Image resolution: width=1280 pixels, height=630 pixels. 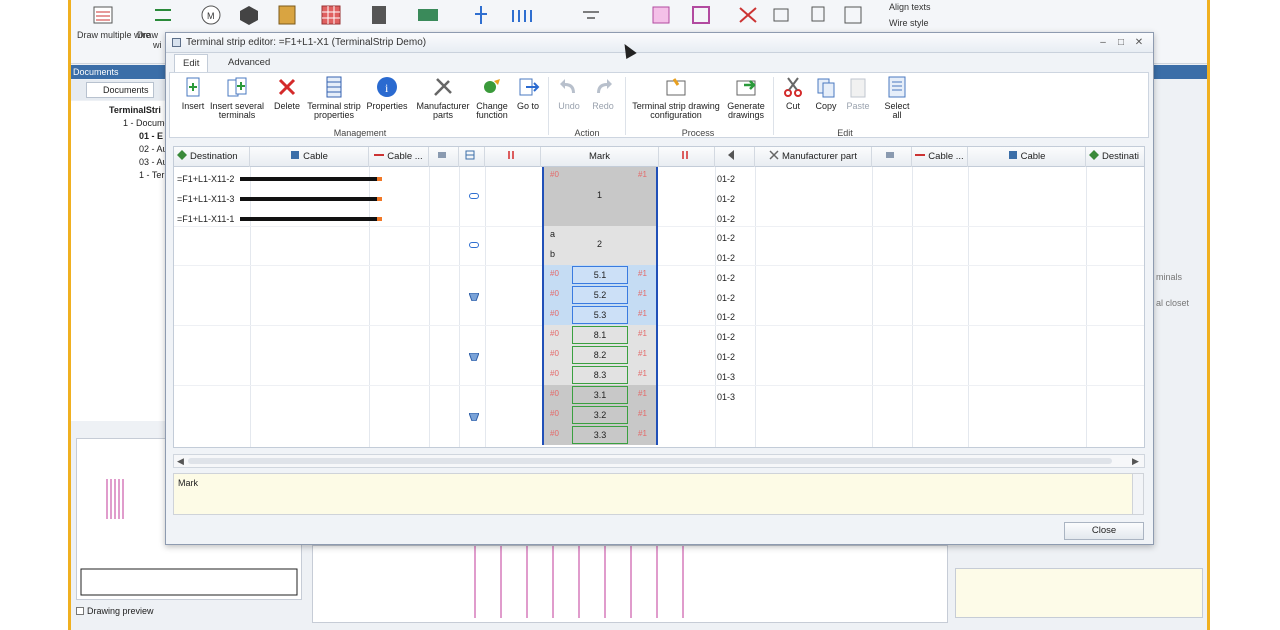 I want to click on header-cable-right: Cable, so click(x=1027, y=157).